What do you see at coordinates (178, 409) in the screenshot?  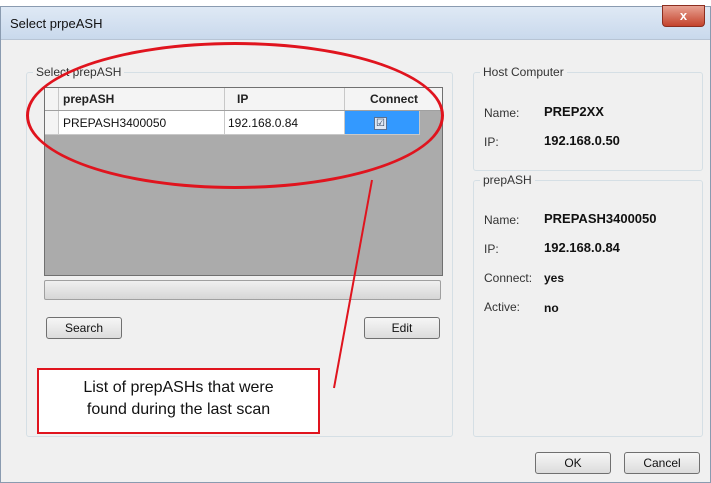 I see `annotation-line-2: found during the last scan` at bounding box center [178, 409].